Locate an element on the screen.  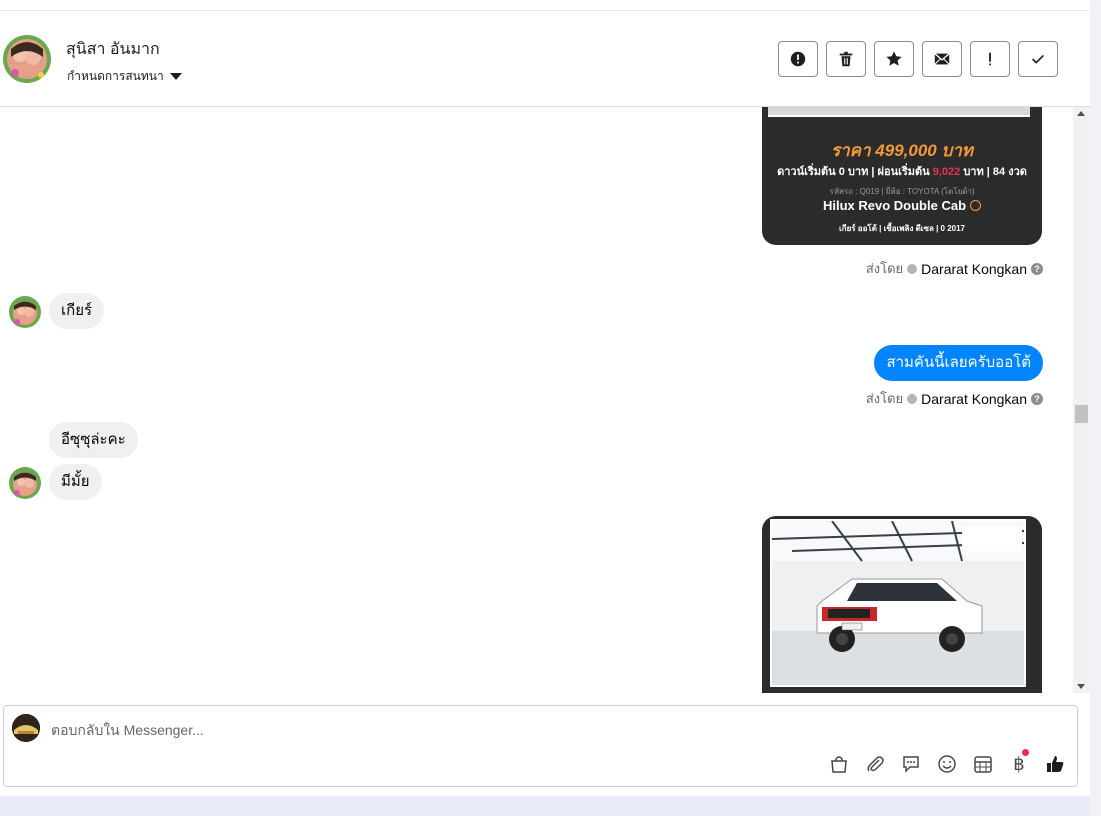
appointment-button is located at coordinates (983, 764).